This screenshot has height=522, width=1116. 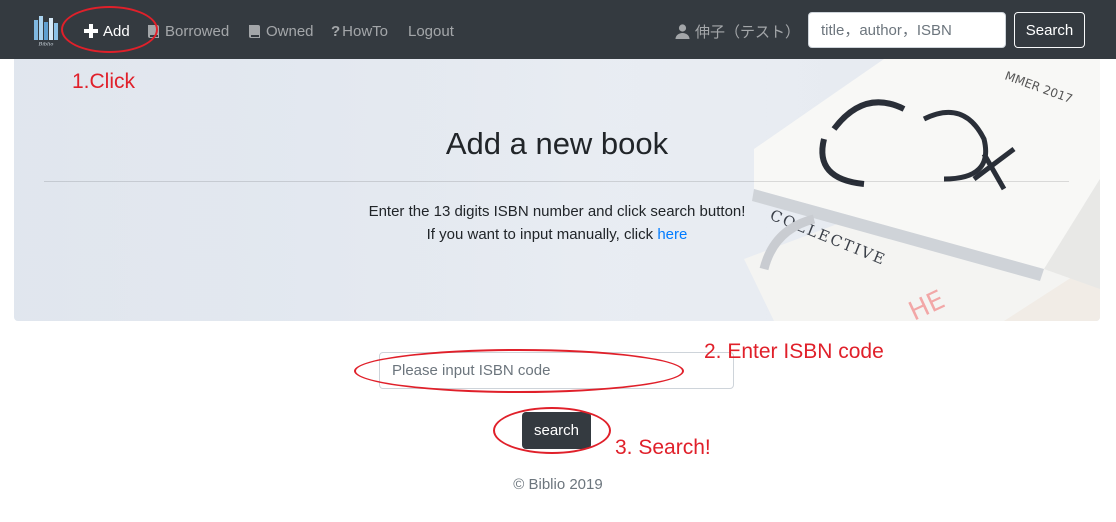 I want to click on nav-add-label: Add, so click(x=116, y=31).